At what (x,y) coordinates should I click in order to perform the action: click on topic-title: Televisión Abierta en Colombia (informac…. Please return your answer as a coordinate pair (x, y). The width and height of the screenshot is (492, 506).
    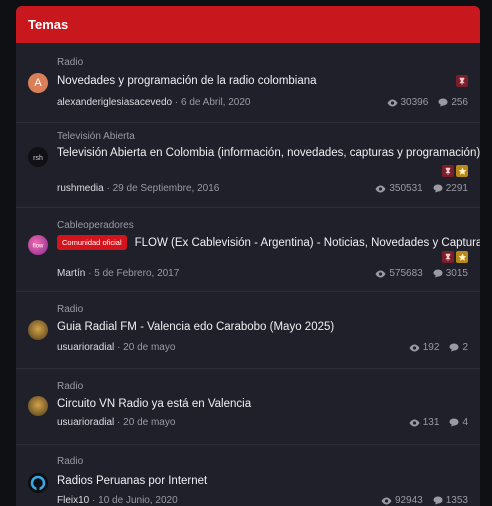
    Looking at the image, I should click on (268, 153).